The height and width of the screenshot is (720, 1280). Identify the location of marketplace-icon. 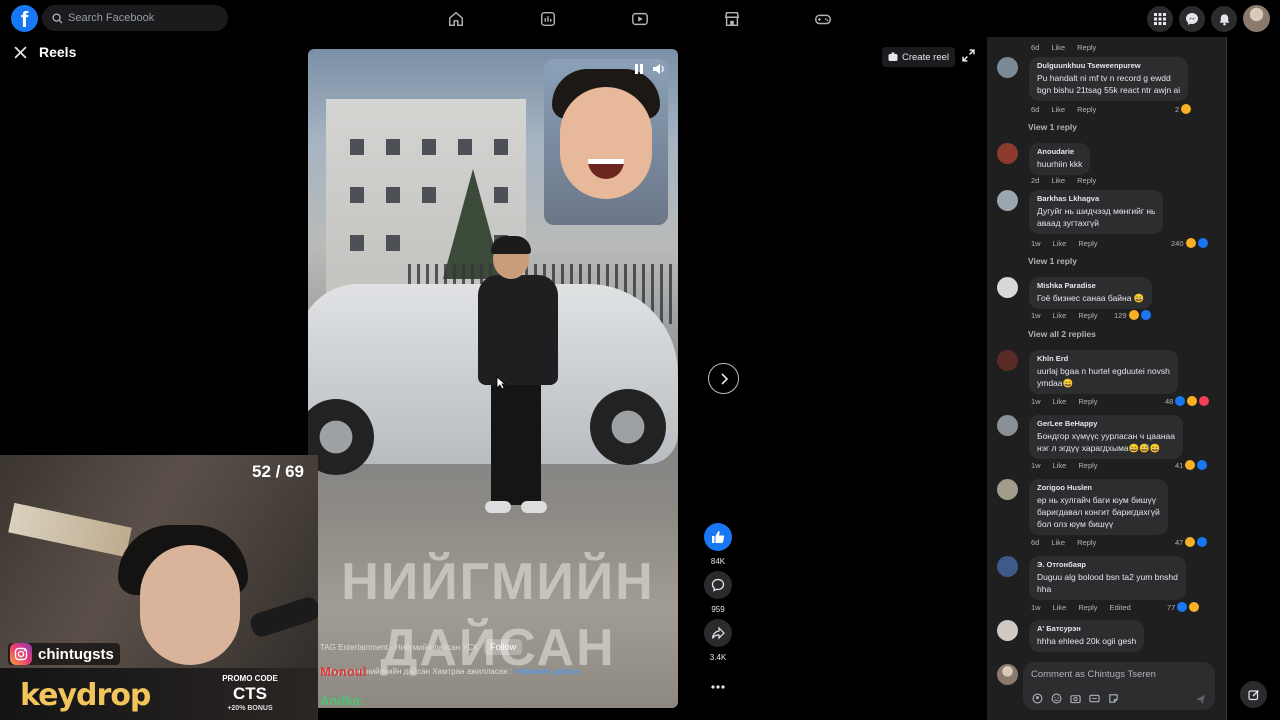
(732, 19).